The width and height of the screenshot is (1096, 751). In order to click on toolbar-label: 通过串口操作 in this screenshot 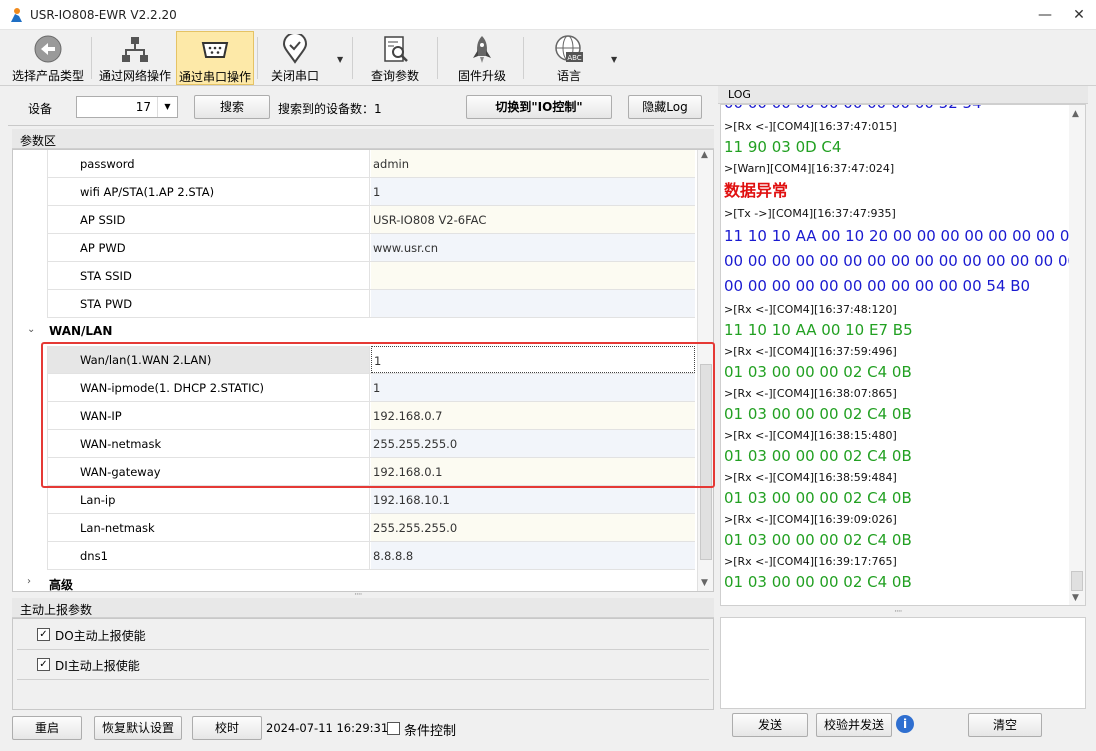, I will do `click(214, 77)`.